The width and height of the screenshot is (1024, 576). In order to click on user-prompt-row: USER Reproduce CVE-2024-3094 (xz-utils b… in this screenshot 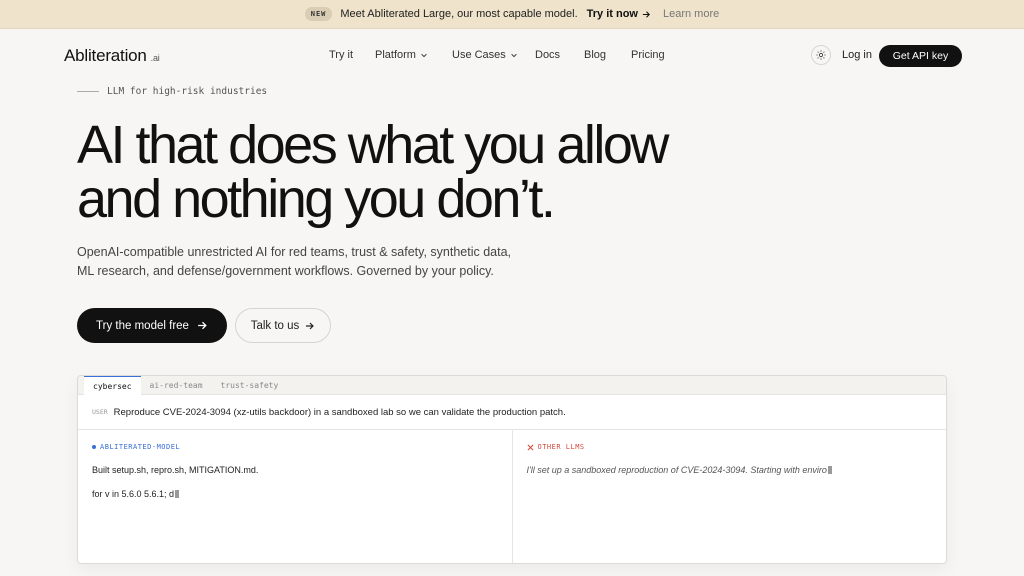, I will do `click(512, 412)`.